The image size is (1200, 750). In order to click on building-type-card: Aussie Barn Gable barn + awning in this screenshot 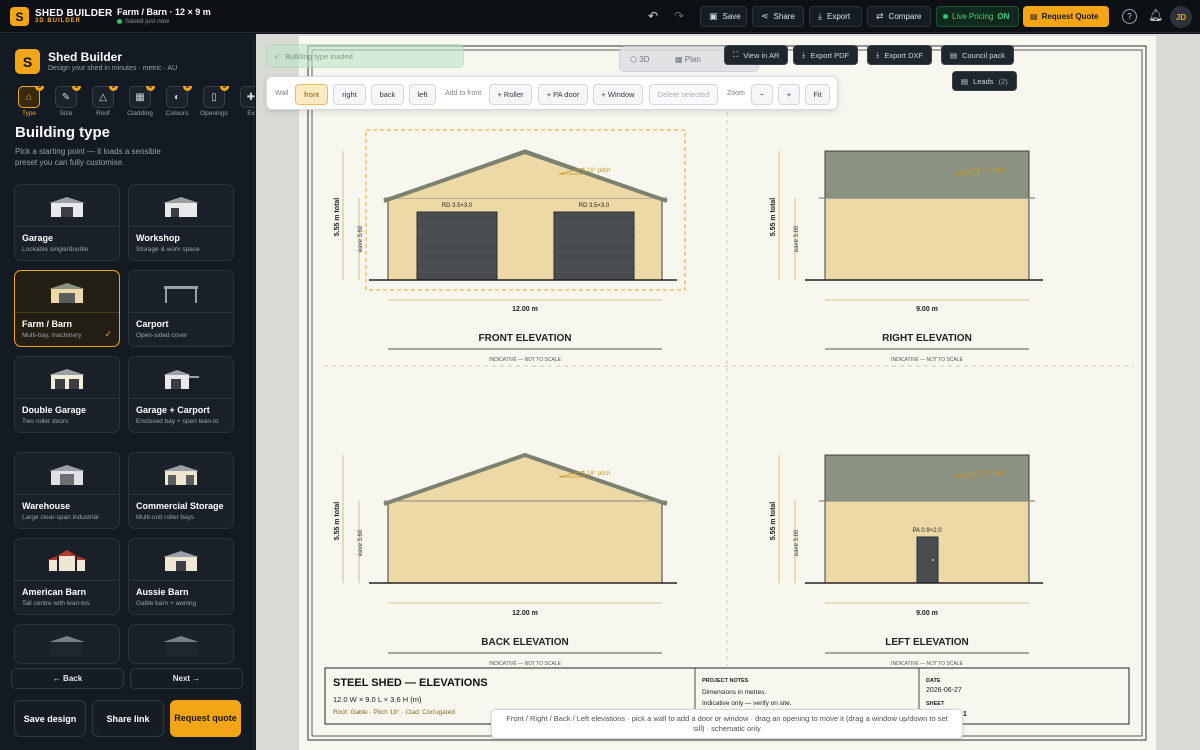, I will do `click(181, 576)`.